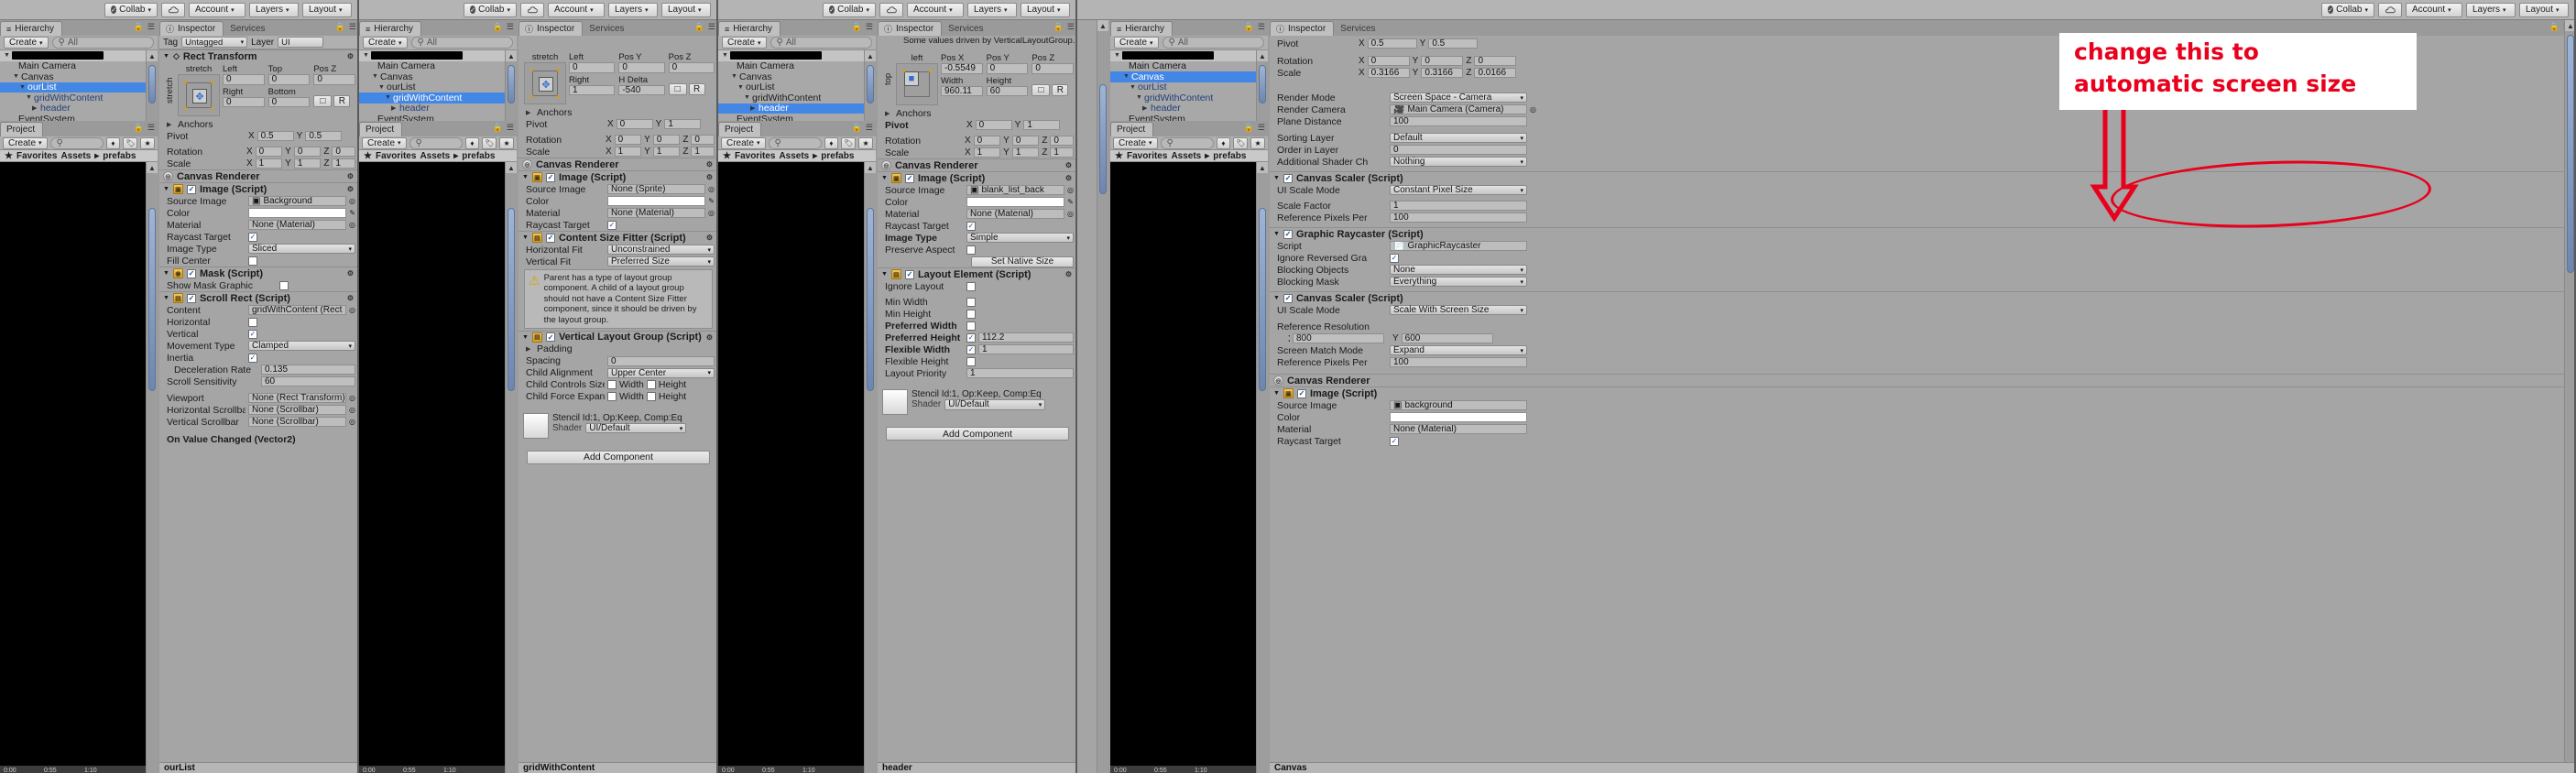 This screenshot has height=773, width=2576. Describe the element at coordinates (1189, 98) in the screenshot. I see `list-item: ▼ gridWithContent` at that location.